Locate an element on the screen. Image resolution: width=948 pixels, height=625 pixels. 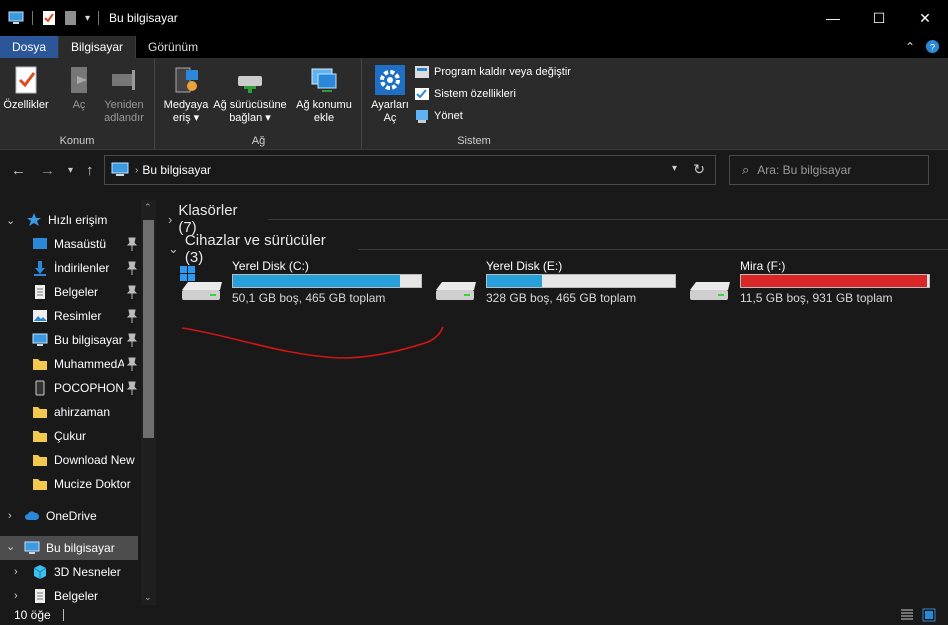
nav-item-folder: ahirzaman is located at coordinates (86, 412).